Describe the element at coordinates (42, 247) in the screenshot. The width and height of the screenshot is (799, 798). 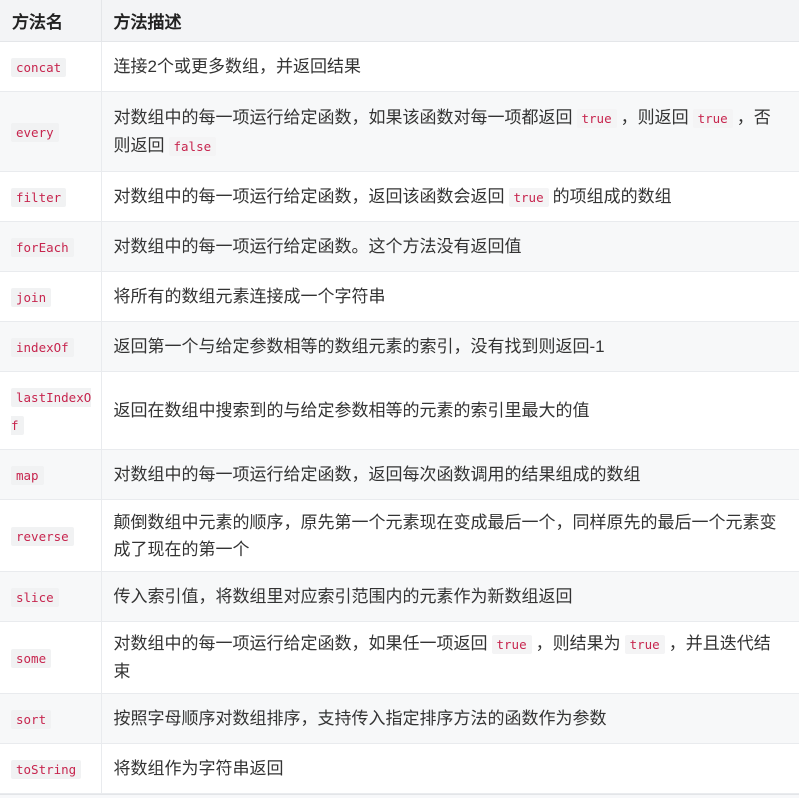
I see `method-name-code: forEach` at that location.